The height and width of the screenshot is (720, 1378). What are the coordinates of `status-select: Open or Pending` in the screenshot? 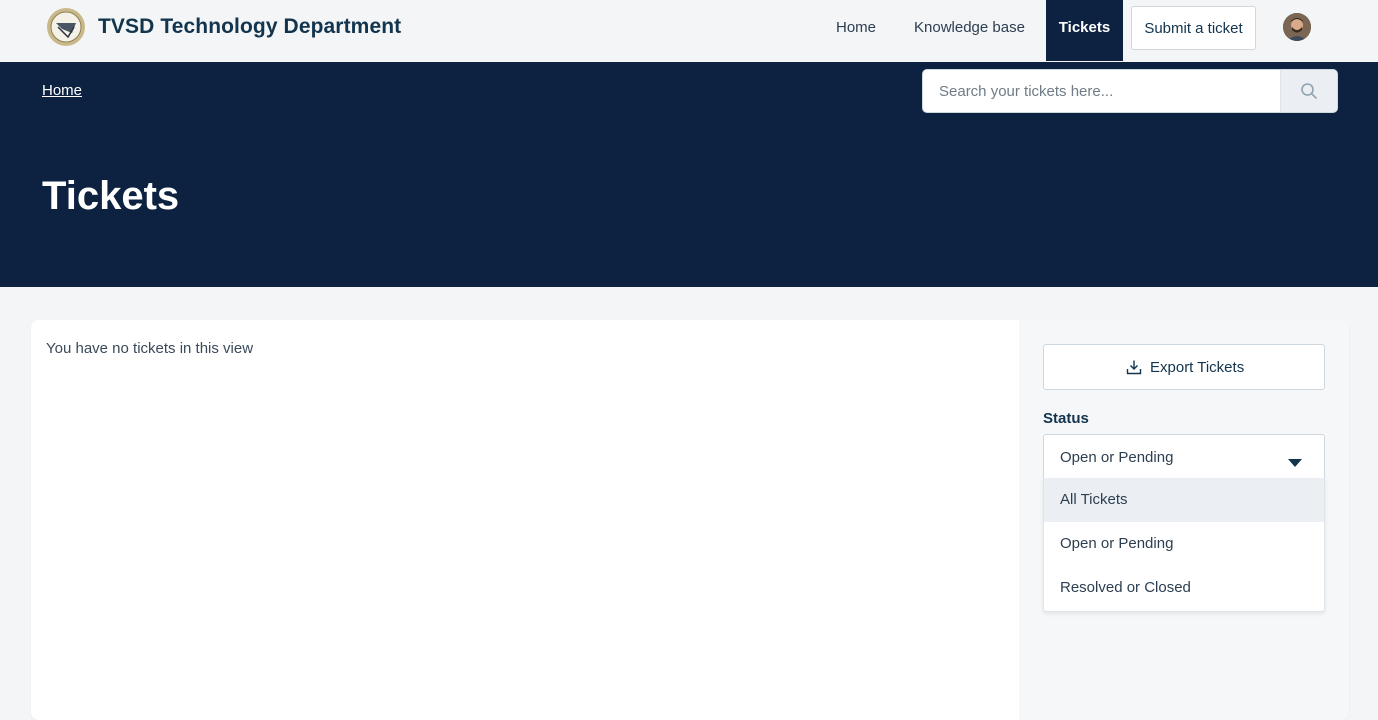 It's located at (1184, 456).